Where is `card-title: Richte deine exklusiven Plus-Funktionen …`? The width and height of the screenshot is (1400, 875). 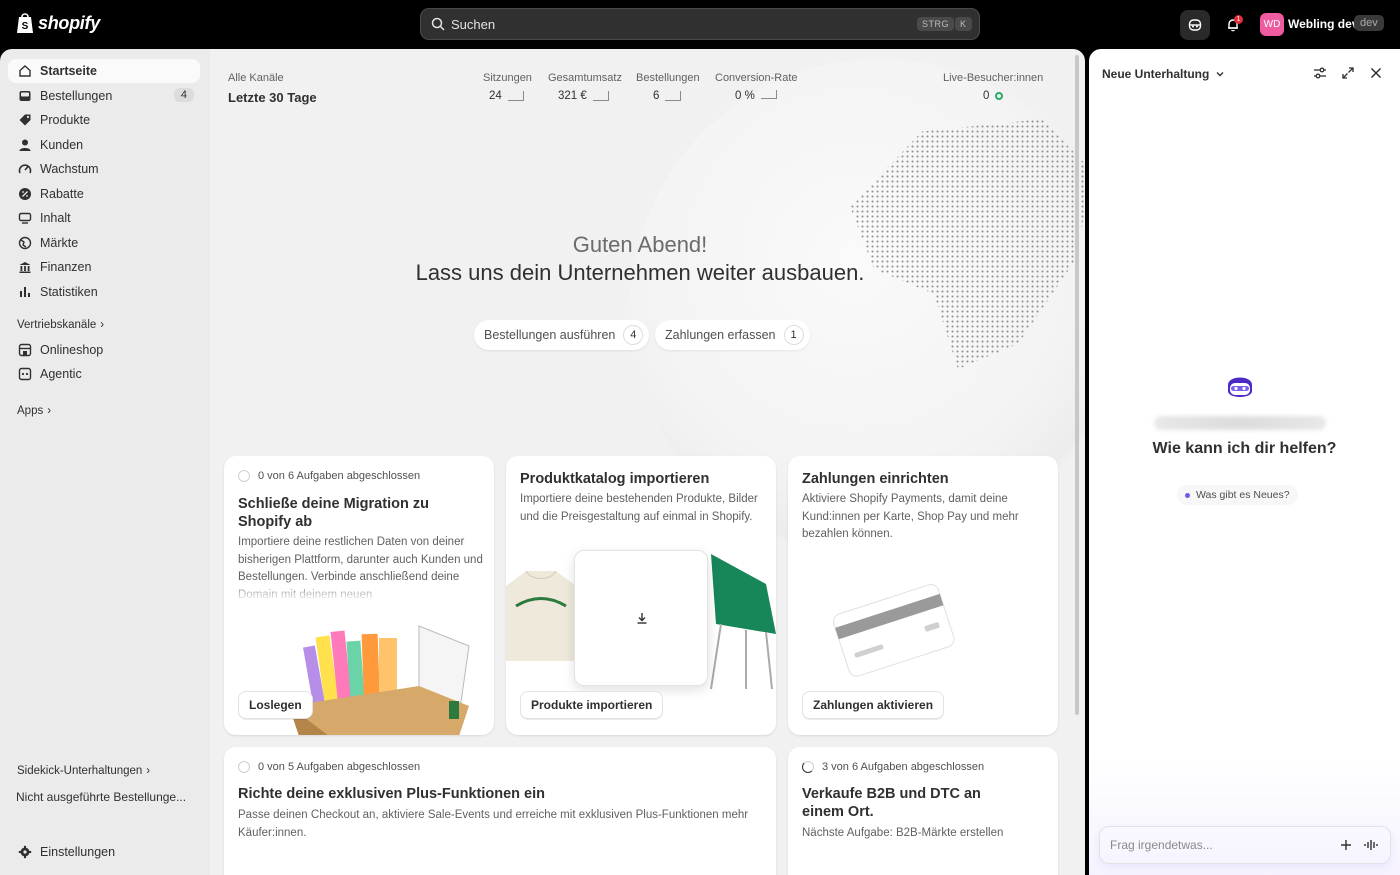
card-title: Richte deine exklusiven Plus-Funktionen … is located at coordinates (391, 794).